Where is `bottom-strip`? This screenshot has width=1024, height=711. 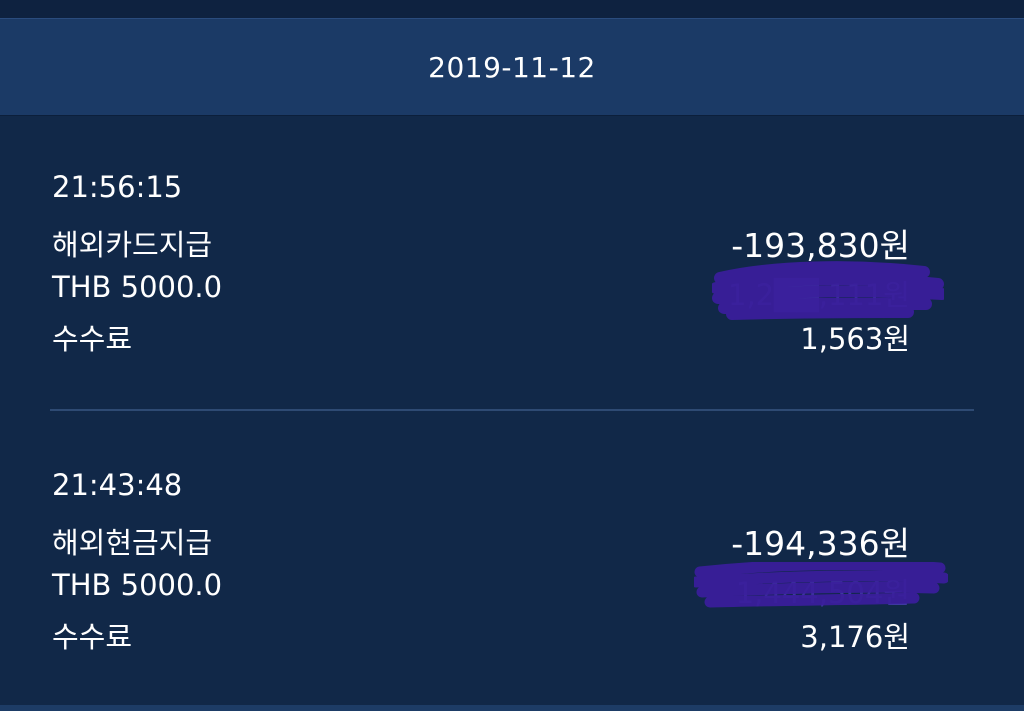 bottom-strip is located at coordinates (512, 708).